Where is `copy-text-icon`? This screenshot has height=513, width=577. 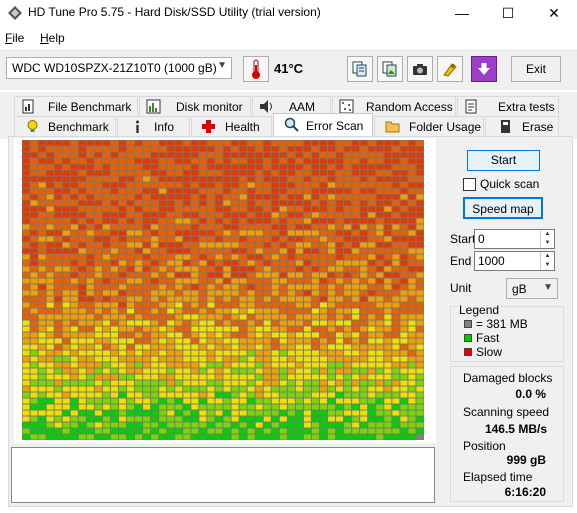 copy-text-icon is located at coordinates (360, 69).